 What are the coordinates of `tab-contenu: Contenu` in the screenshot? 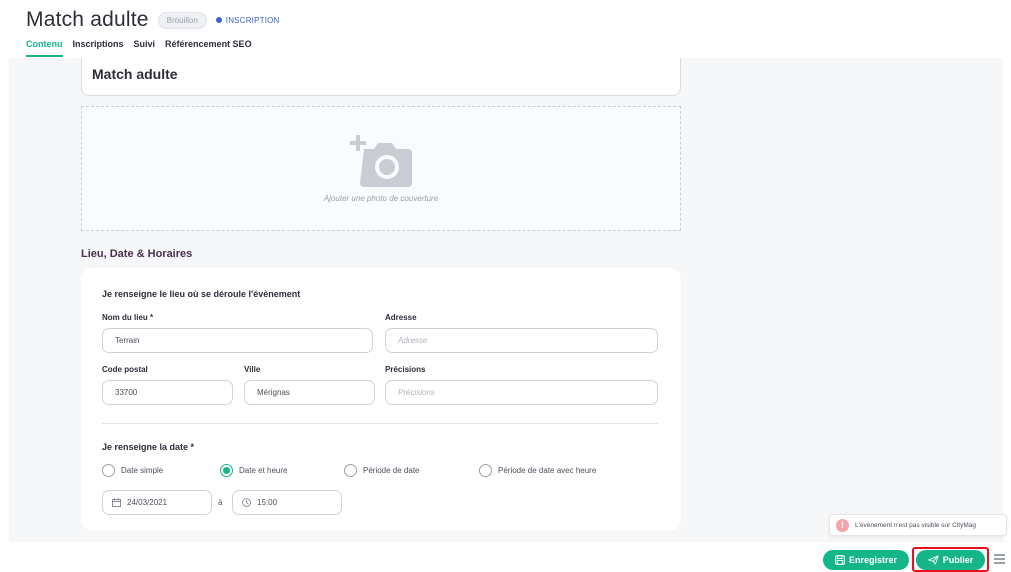 It's located at (44, 48).